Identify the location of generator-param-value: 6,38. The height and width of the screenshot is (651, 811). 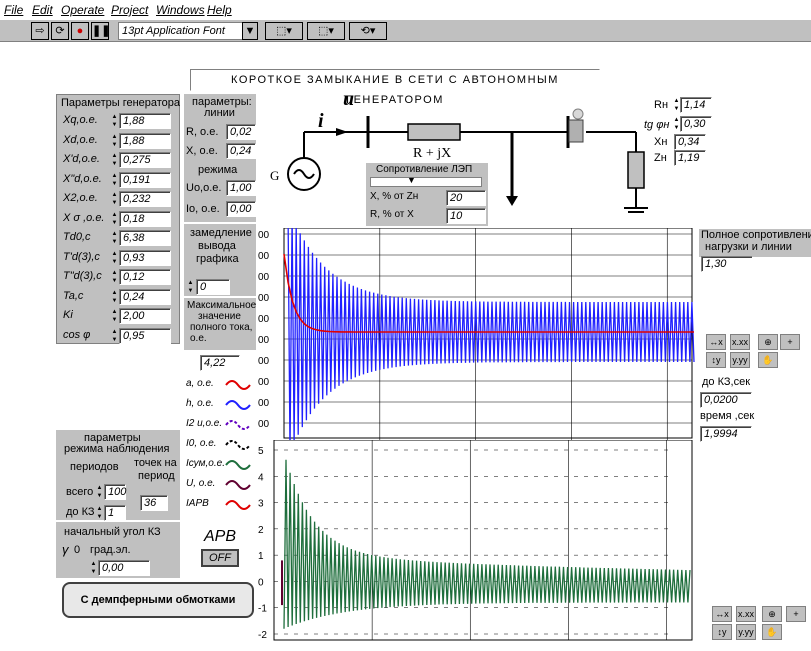
(145, 238).